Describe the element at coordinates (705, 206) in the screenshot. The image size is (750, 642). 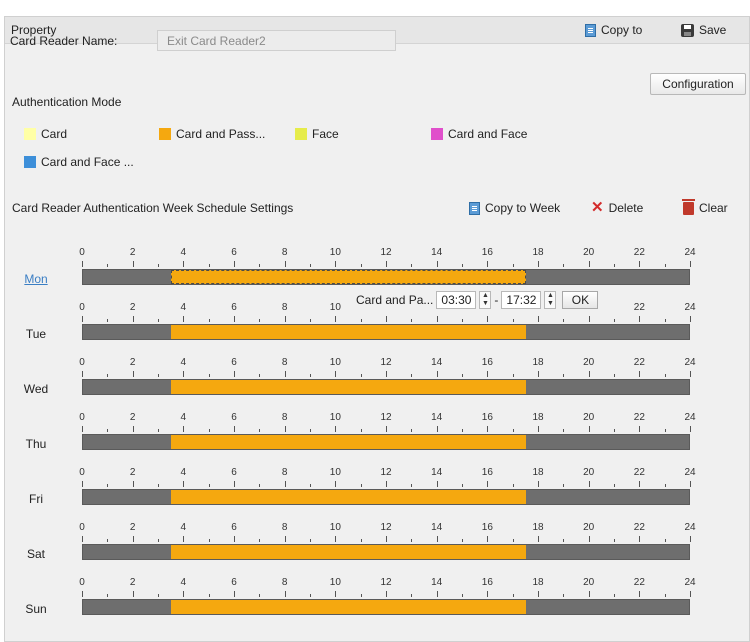
I see `clear-button: Clear` at that location.